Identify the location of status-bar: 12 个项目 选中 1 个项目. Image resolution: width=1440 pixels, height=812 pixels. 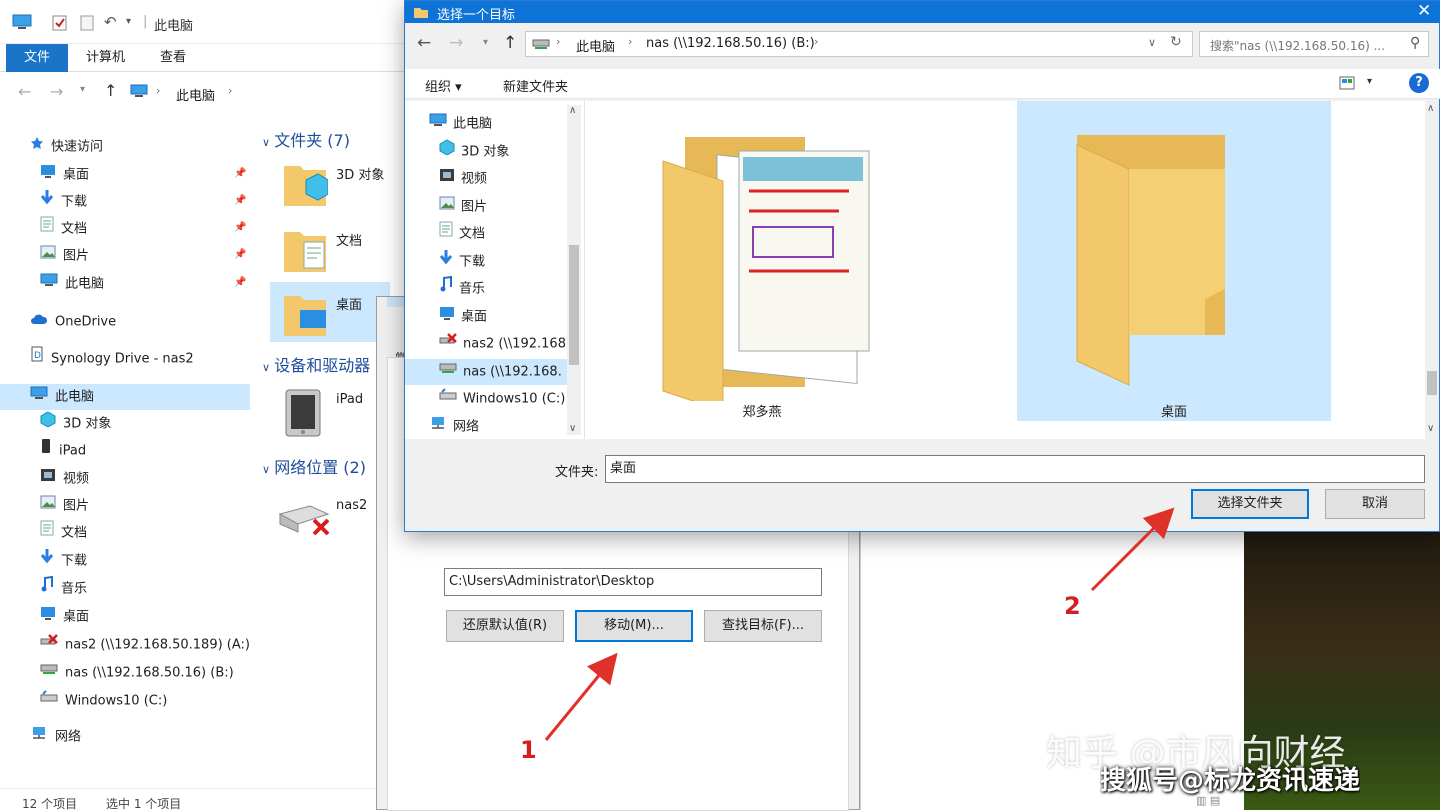
(210, 799).